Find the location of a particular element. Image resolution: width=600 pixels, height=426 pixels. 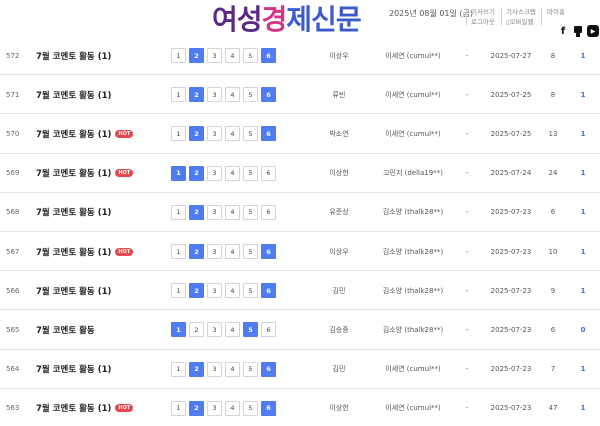

logo-text-1: 여성 is located at coordinates (237, 19).